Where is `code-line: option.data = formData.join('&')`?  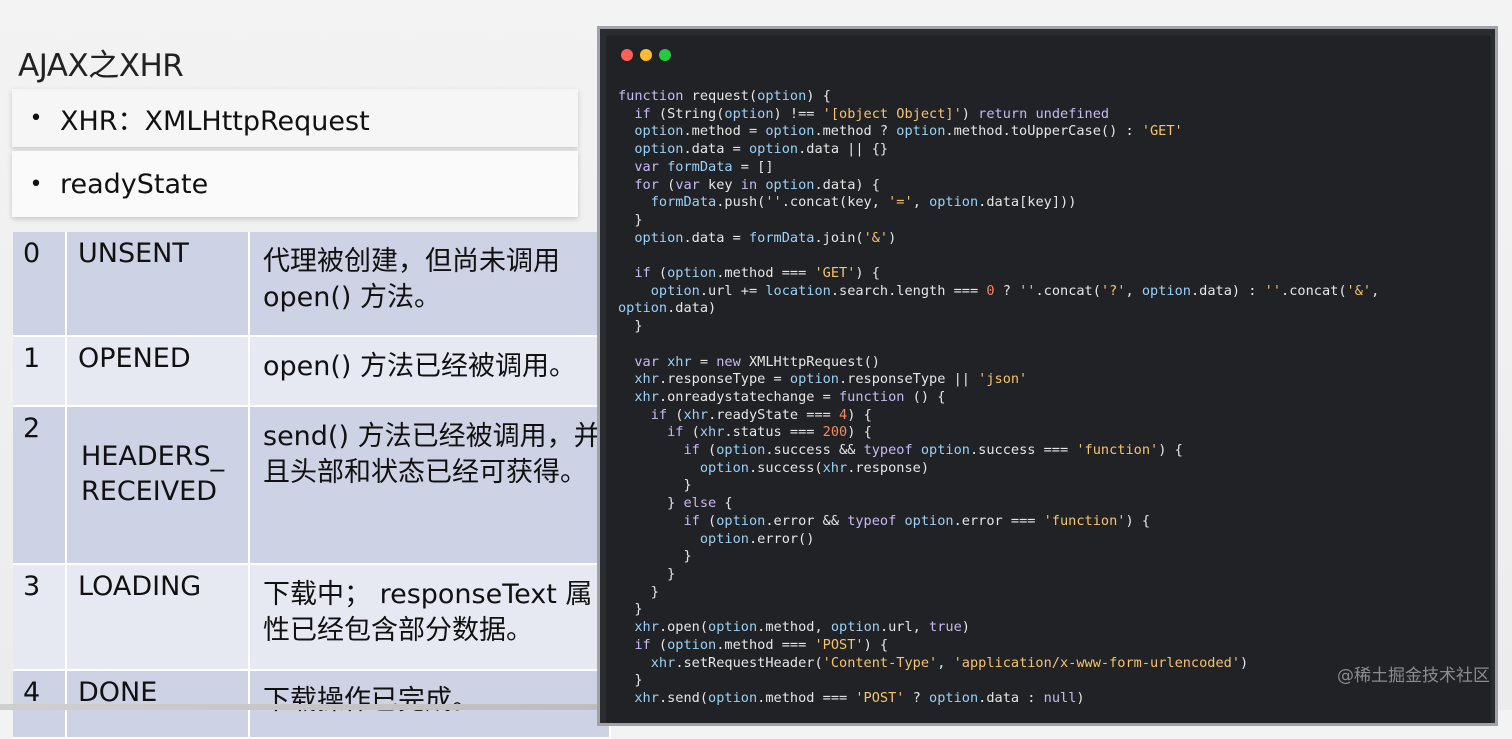 code-line: option.data = formData.join('&') is located at coordinates (765, 237).